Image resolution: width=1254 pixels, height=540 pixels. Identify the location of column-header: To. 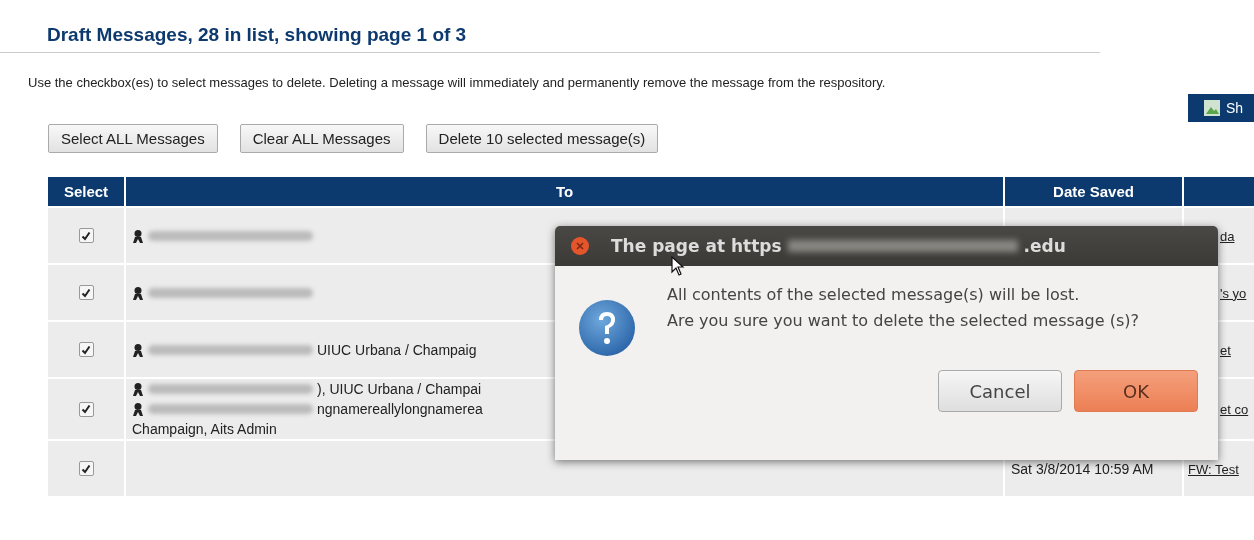
(564, 191).